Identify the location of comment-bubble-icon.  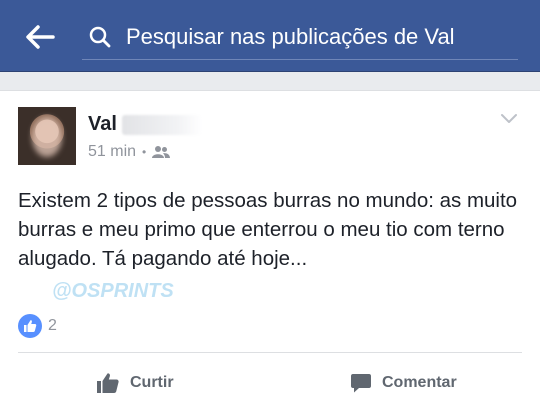
(361, 383).